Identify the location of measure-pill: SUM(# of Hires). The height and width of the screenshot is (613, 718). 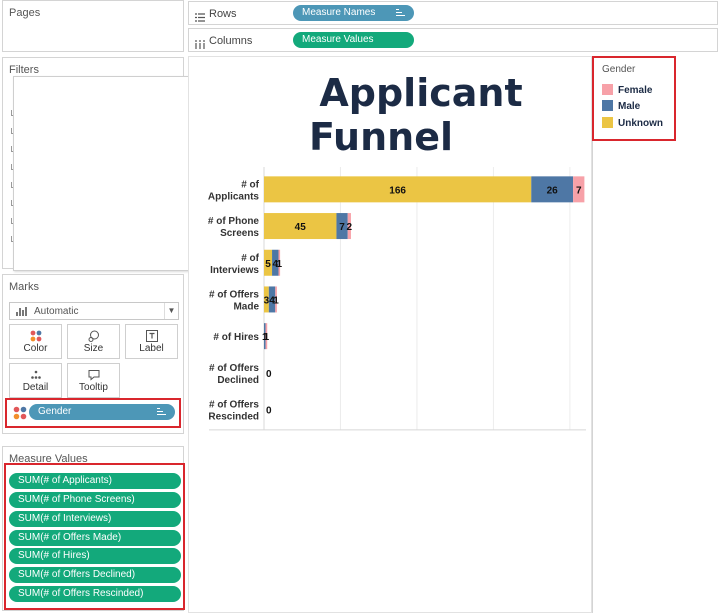
(95, 556).